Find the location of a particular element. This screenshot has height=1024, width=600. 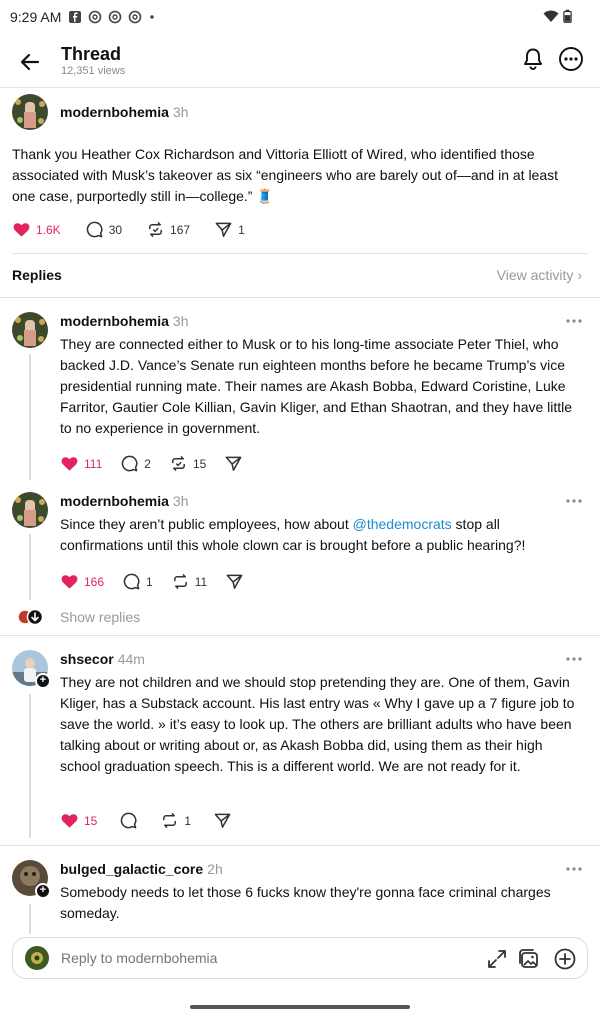

notifications-button is located at coordinates (533, 59).